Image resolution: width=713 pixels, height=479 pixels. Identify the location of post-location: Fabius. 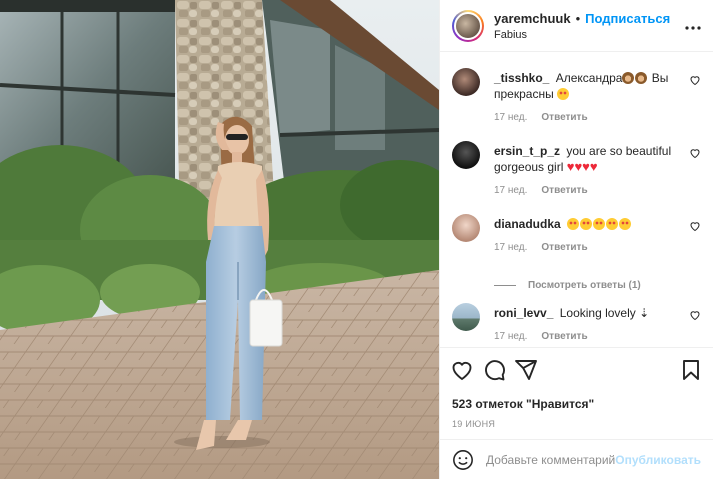
(588, 35).